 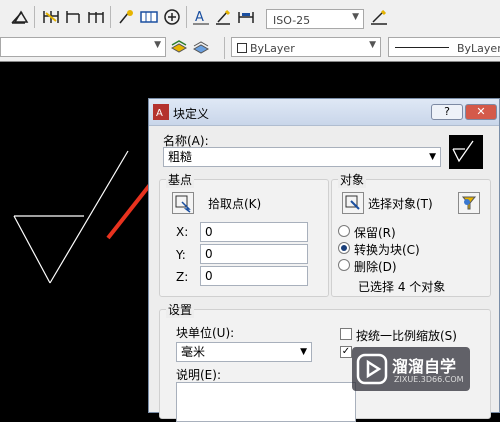 I want to click on block-unit-value: 毫米, so click(x=193, y=352).